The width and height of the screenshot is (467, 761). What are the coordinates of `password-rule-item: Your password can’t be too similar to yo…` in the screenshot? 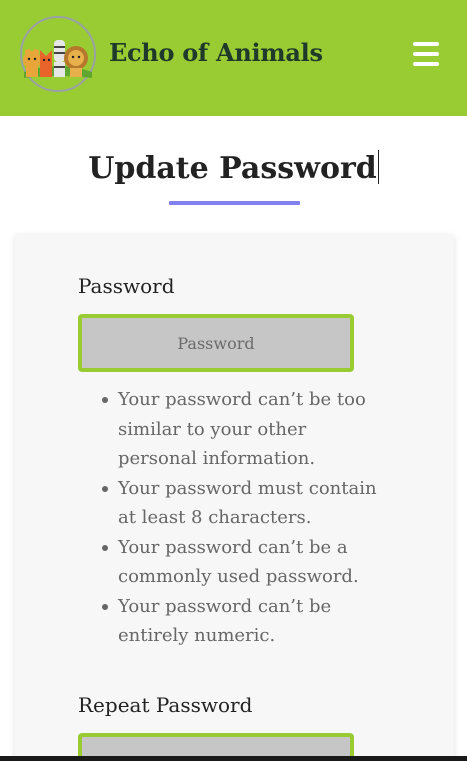 It's located at (240, 429).